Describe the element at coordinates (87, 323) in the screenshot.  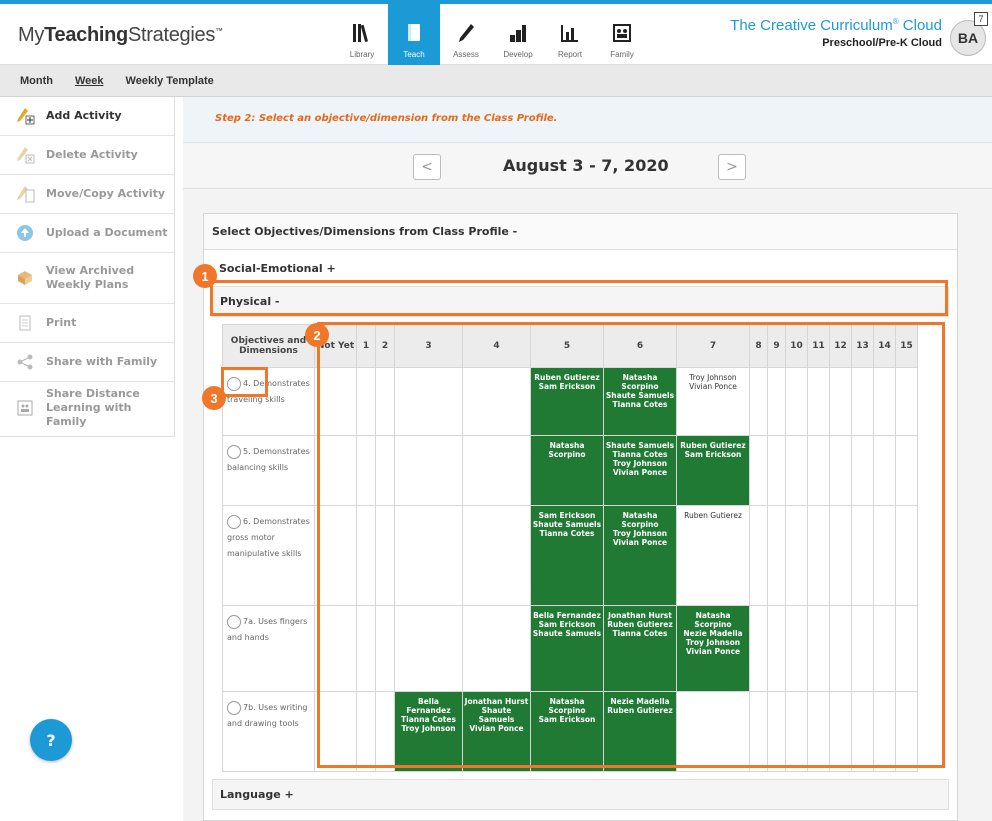
I see `sidebar-item-print: Print` at that location.